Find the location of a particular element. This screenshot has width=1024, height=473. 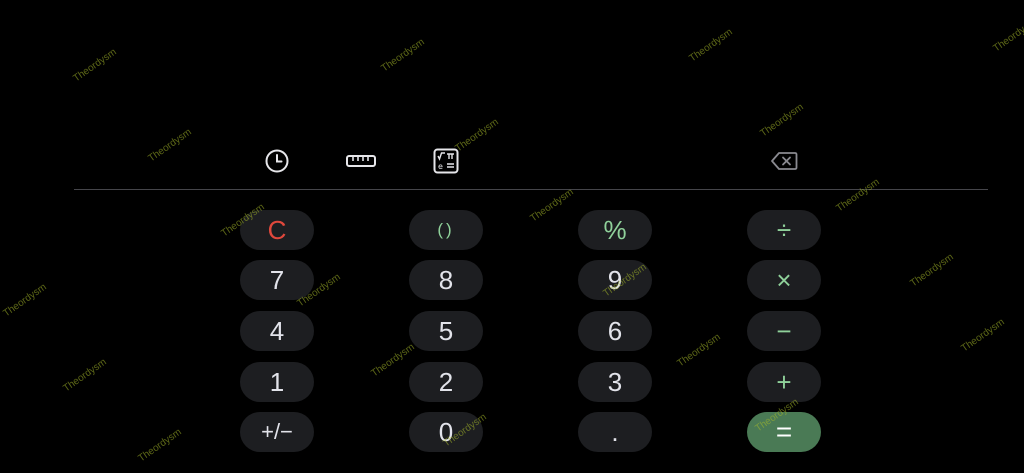

divide-button: ÷ is located at coordinates (784, 230).